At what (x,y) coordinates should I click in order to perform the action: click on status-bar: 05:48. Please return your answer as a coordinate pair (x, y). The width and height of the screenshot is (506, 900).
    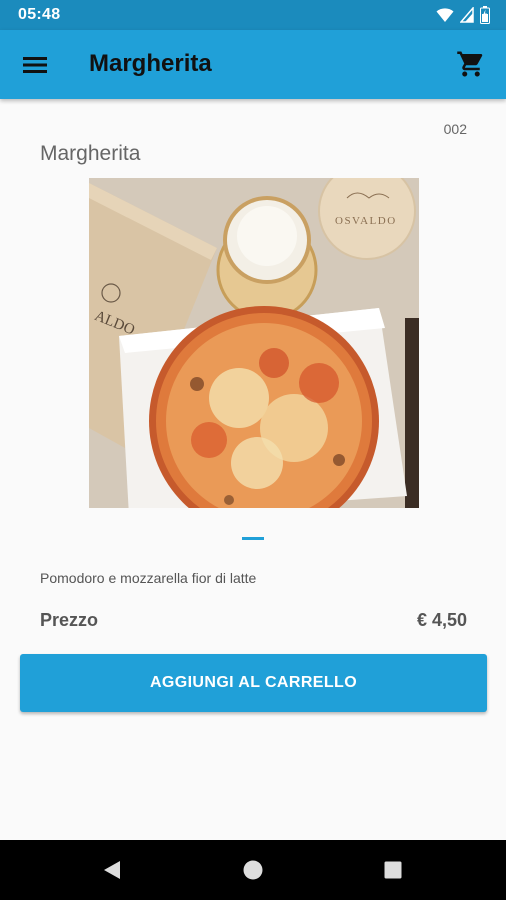
    Looking at the image, I should click on (253, 15).